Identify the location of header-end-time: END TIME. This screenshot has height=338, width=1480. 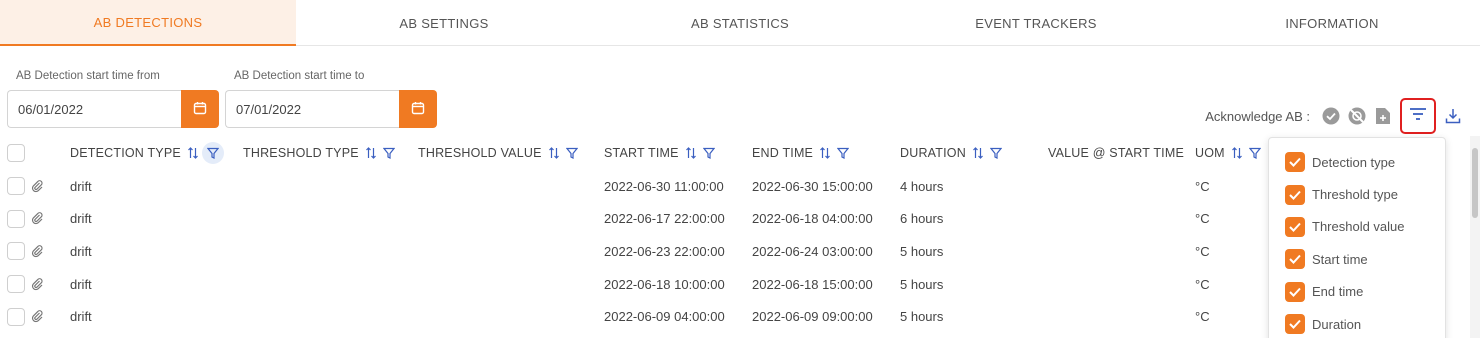
(801, 153).